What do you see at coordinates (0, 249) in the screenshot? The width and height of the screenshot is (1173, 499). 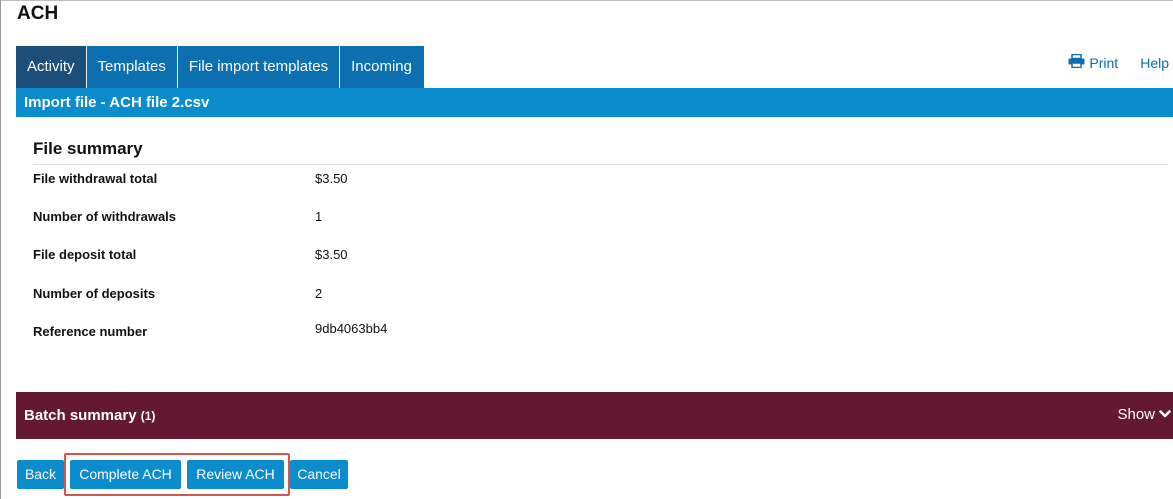 I see `window-left-border` at bounding box center [0, 249].